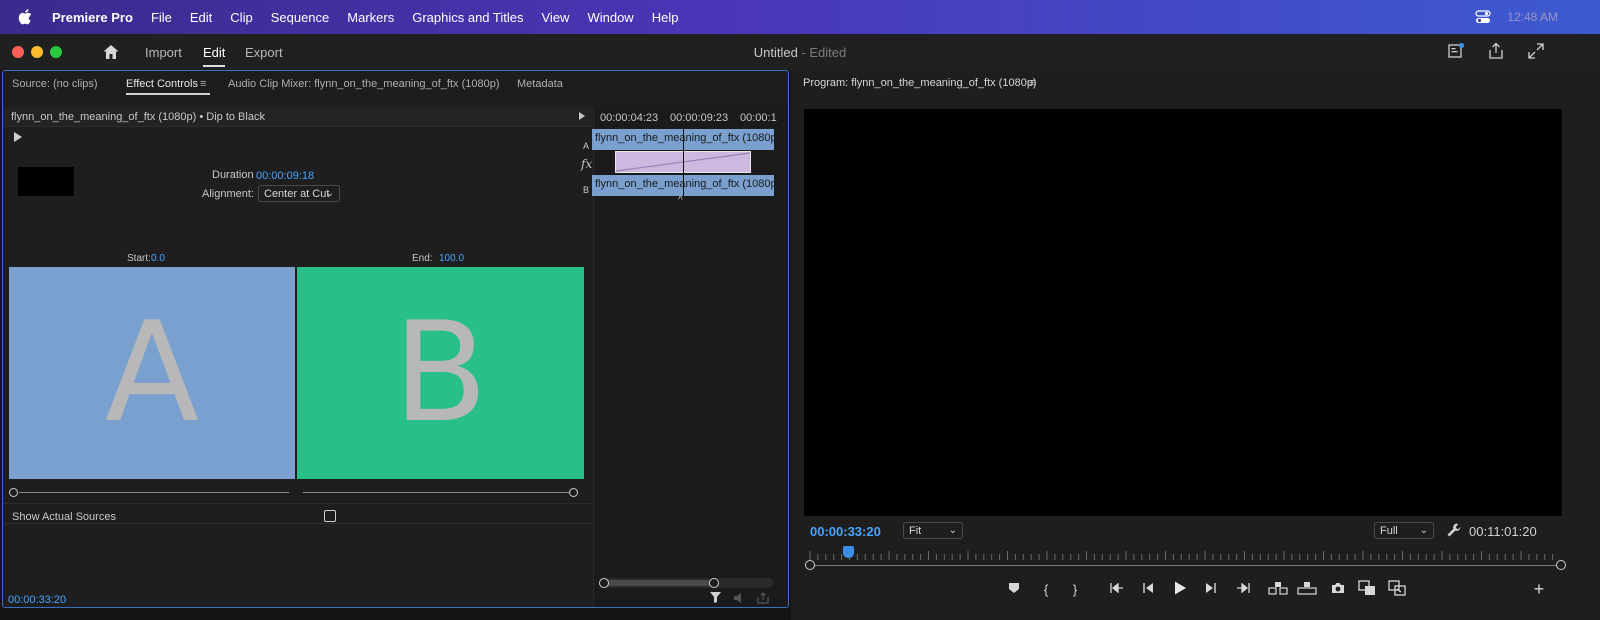 Image resolution: width=1600 pixels, height=620 pixels. What do you see at coordinates (1243, 588) in the screenshot?
I see `go-to-out-icon` at bounding box center [1243, 588].